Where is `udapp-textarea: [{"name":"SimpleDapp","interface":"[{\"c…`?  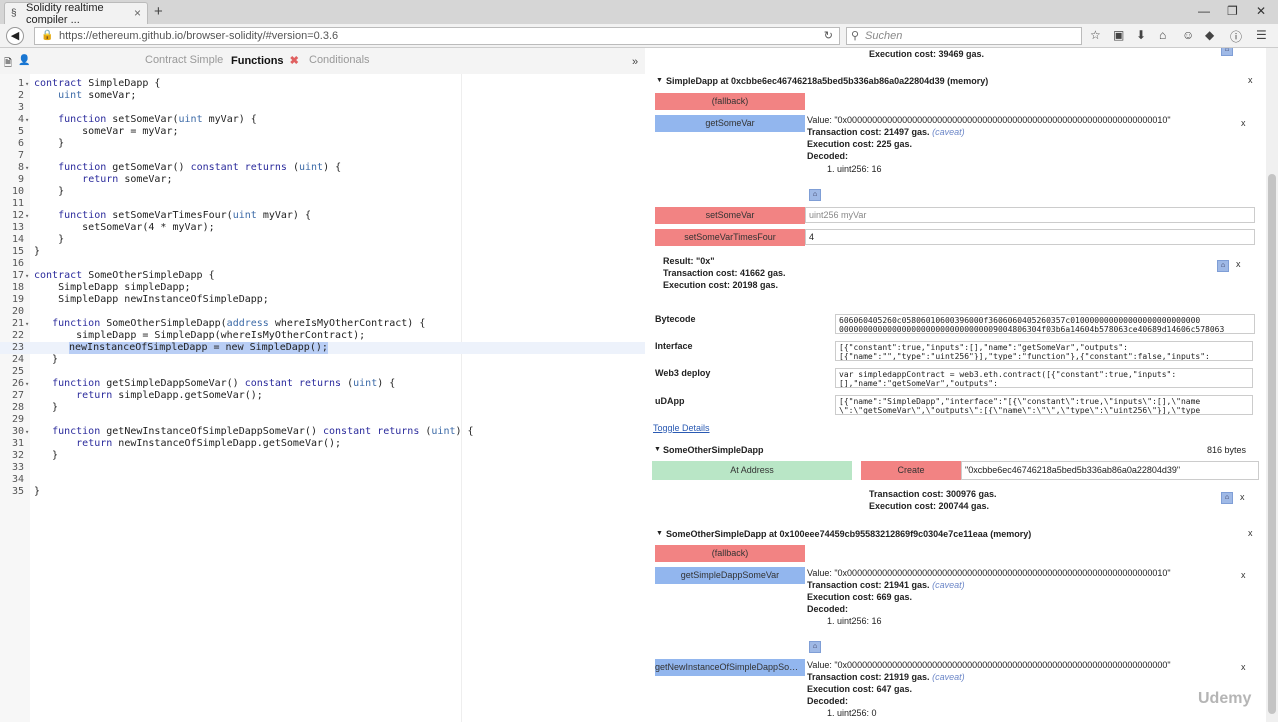 udapp-textarea: [{"name":"SimpleDapp","interface":"[{\"c… is located at coordinates (1044, 405).